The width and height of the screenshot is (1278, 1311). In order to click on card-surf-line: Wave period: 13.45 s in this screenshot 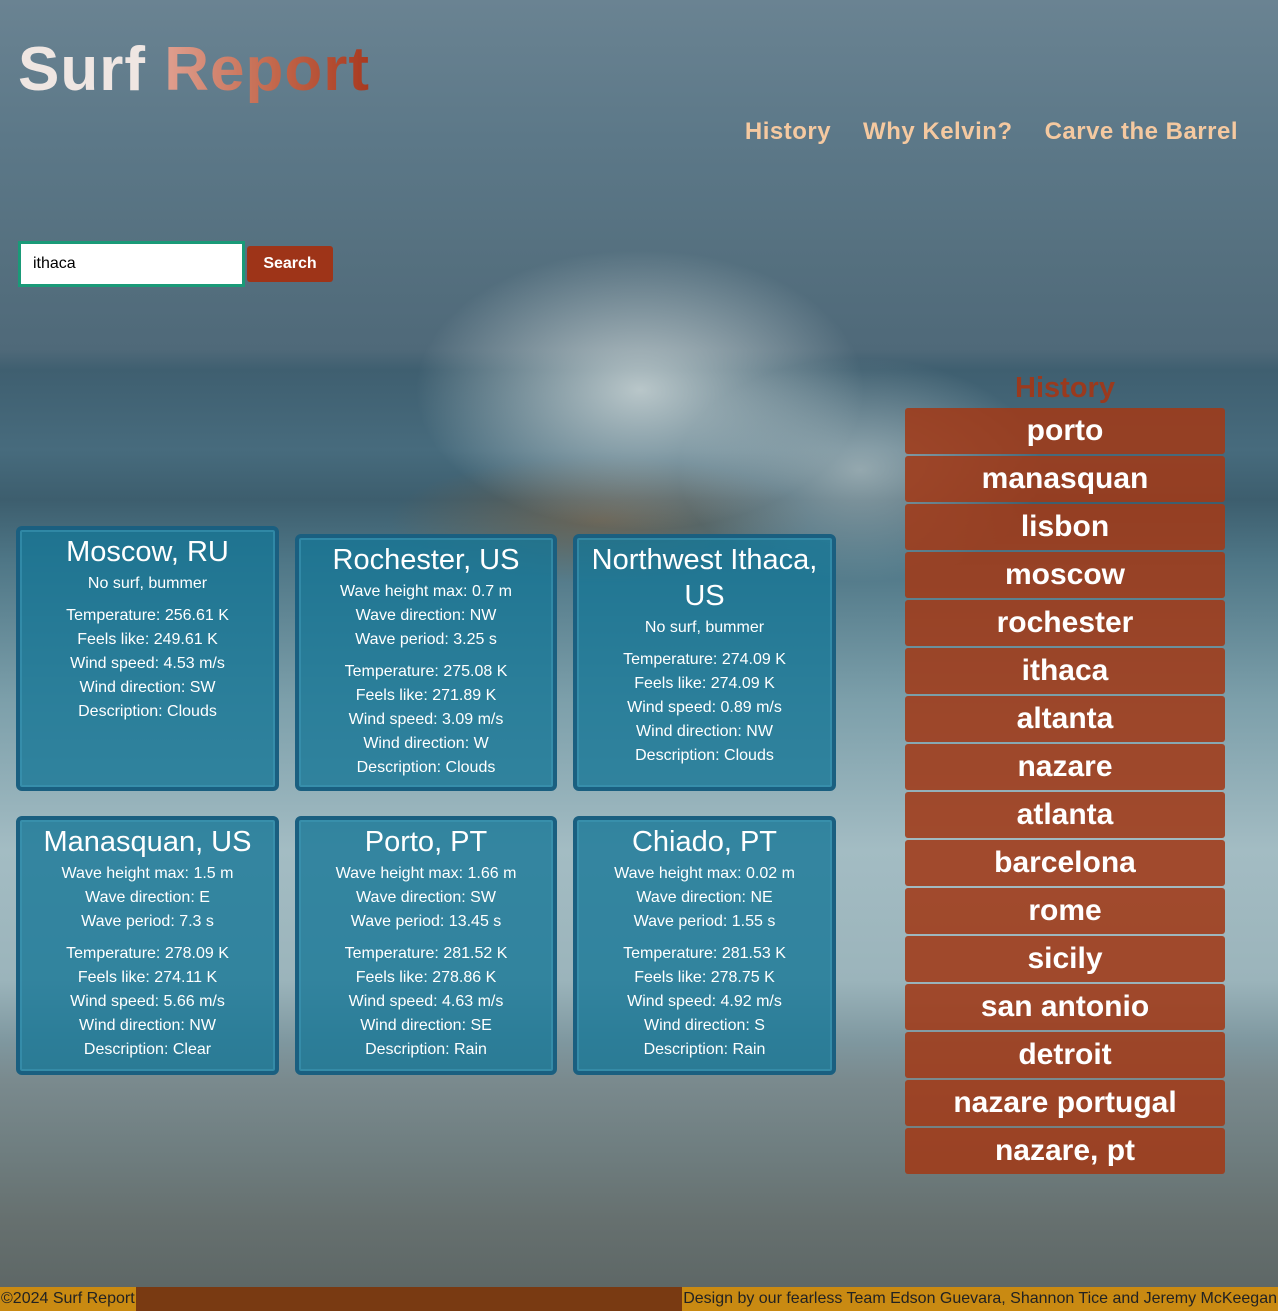, I will do `click(426, 921)`.